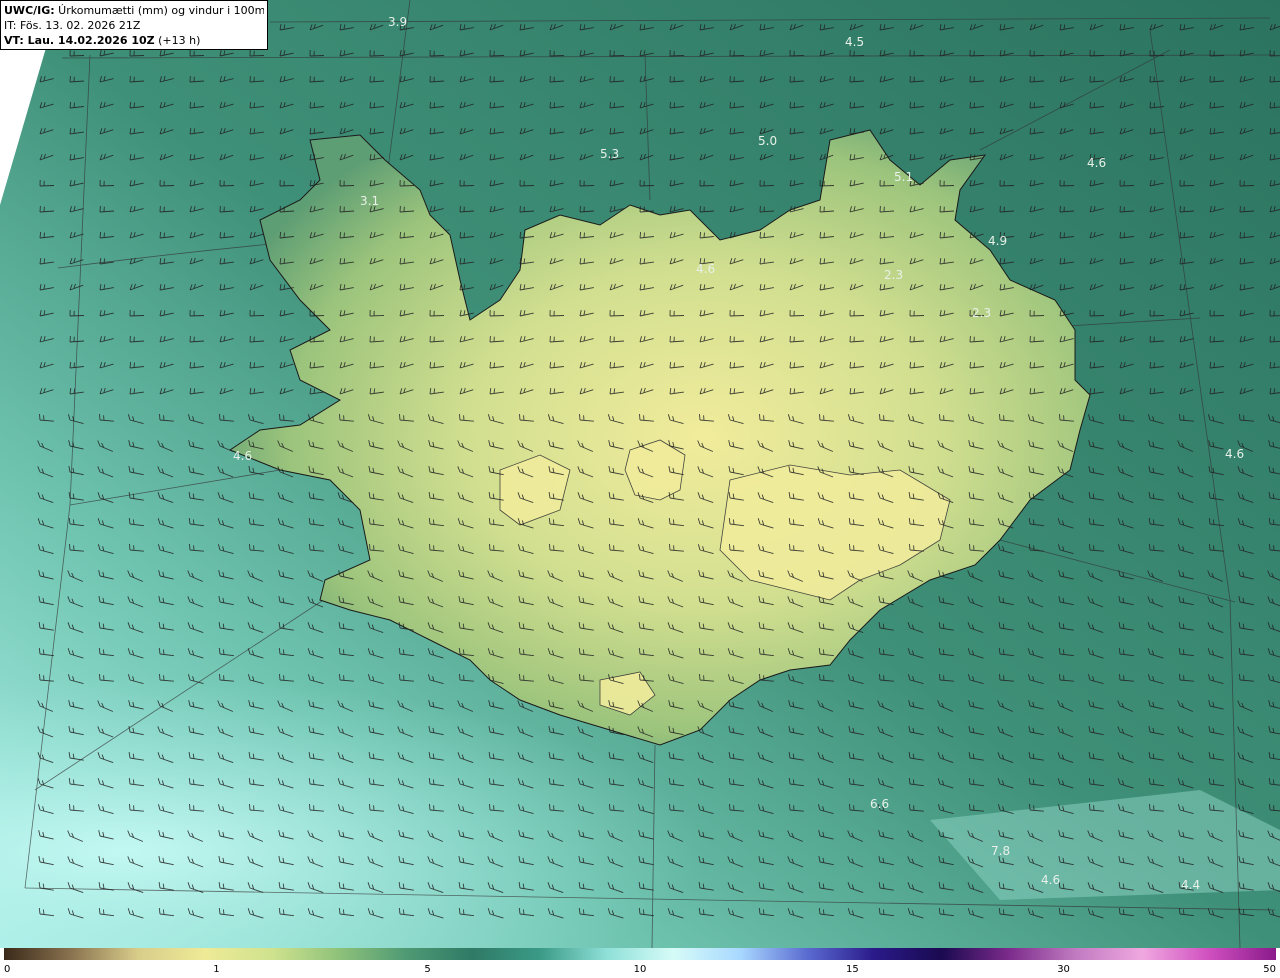 The height and width of the screenshot is (978, 1280). I want to click on map-label: 3.1, so click(369, 201).